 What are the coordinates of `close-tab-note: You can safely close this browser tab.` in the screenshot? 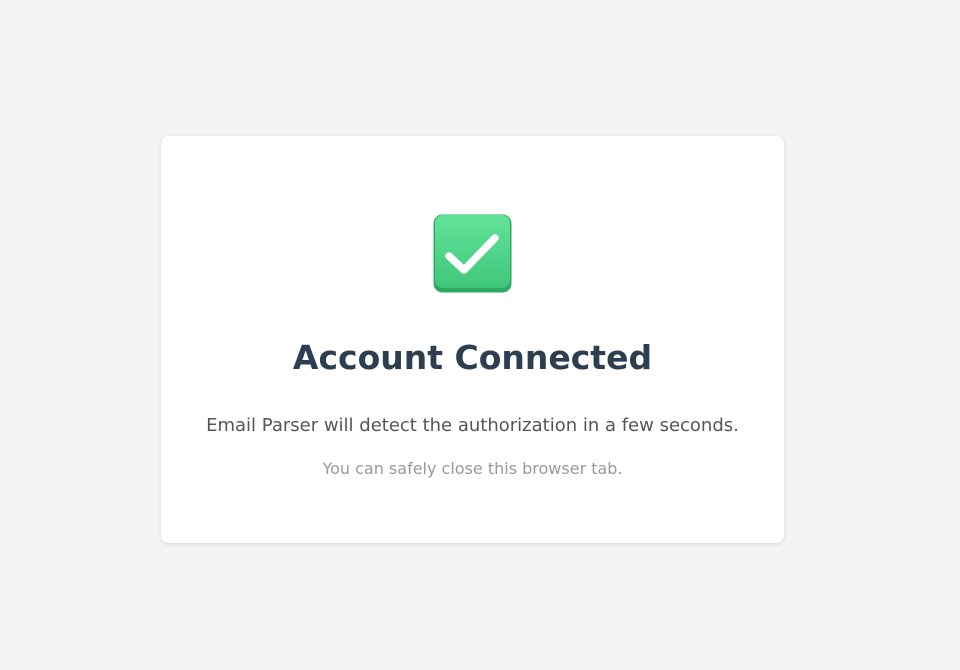 It's located at (472, 468).